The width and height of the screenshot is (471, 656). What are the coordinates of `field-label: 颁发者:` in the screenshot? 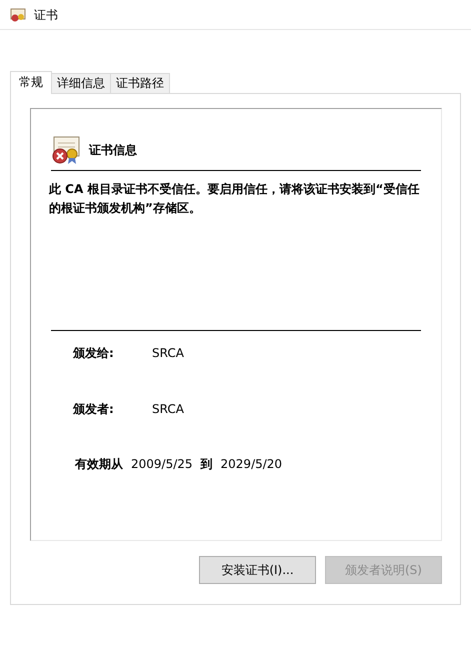 It's located at (94, 409).